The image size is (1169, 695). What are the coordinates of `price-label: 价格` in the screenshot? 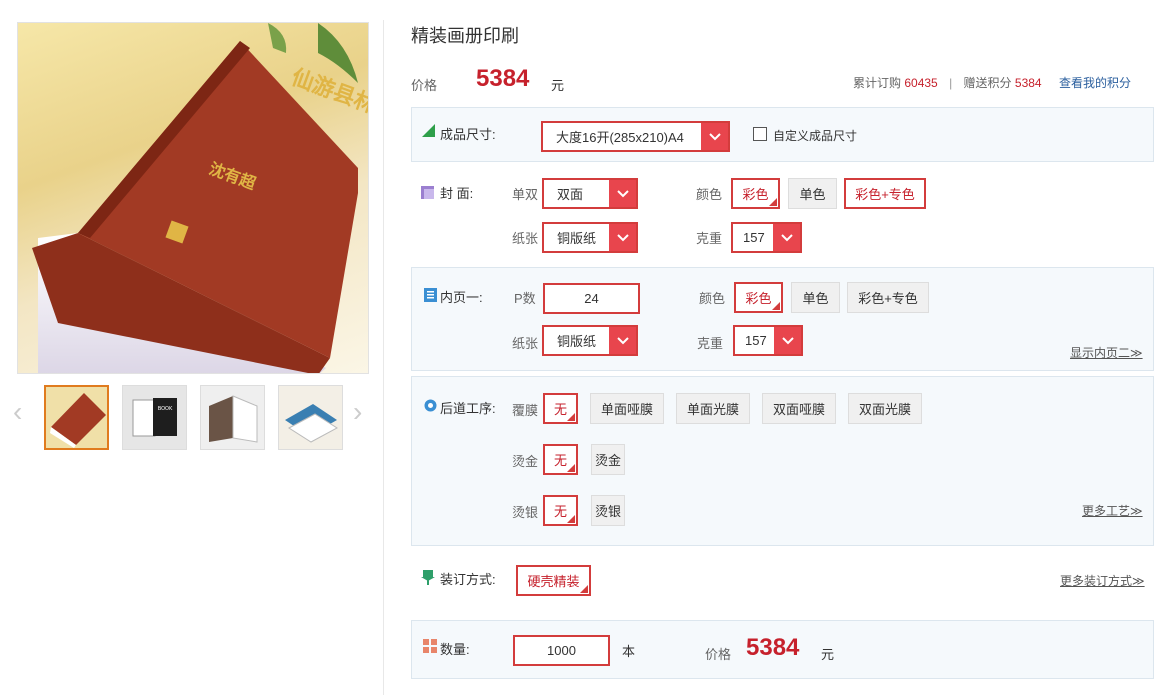 It's located at (424, 85).